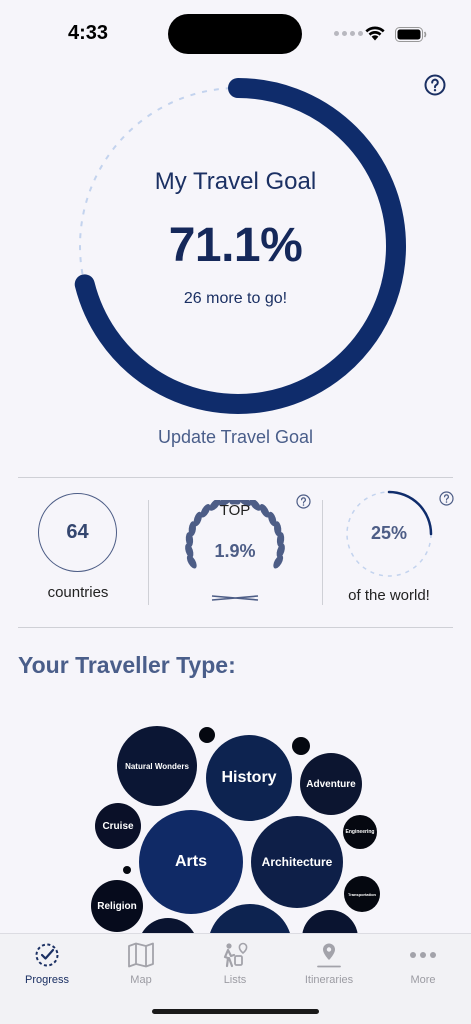 Image resolution: width=471 pixels, height=1024 pixels. I want to click on bubble-label: Adventure, so click(331, 784).